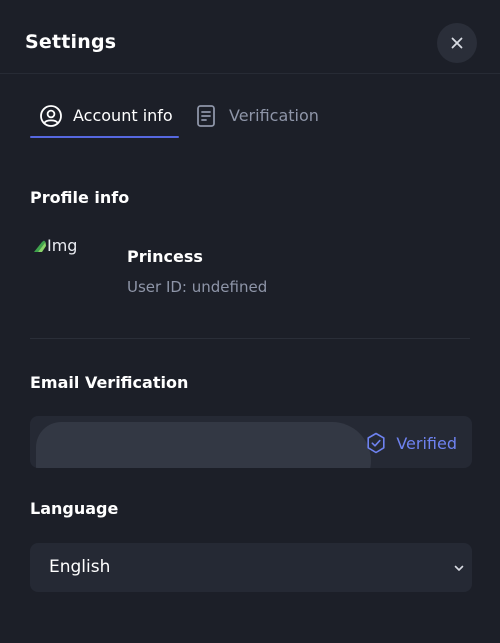 The width and height of the screenshot is (500, 643). Describe the element at coordinates (74, 508) in the screenshot. I see `language-title: Language` at that location.